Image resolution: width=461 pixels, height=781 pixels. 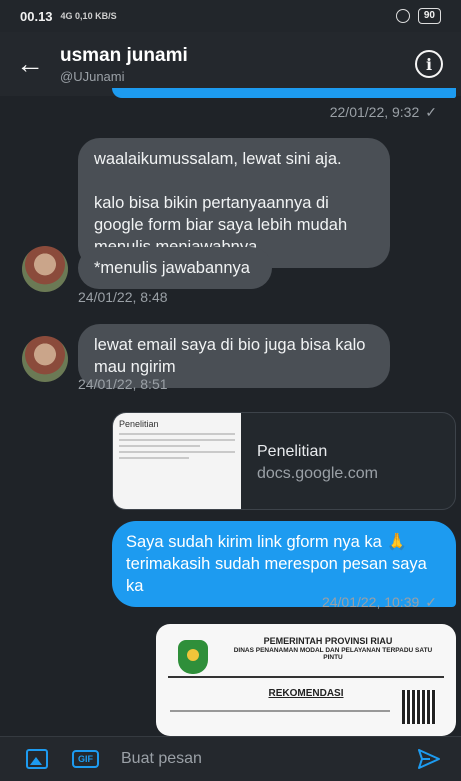 I want to click on message-input: Buat pesan, so click(x=269, y=759).